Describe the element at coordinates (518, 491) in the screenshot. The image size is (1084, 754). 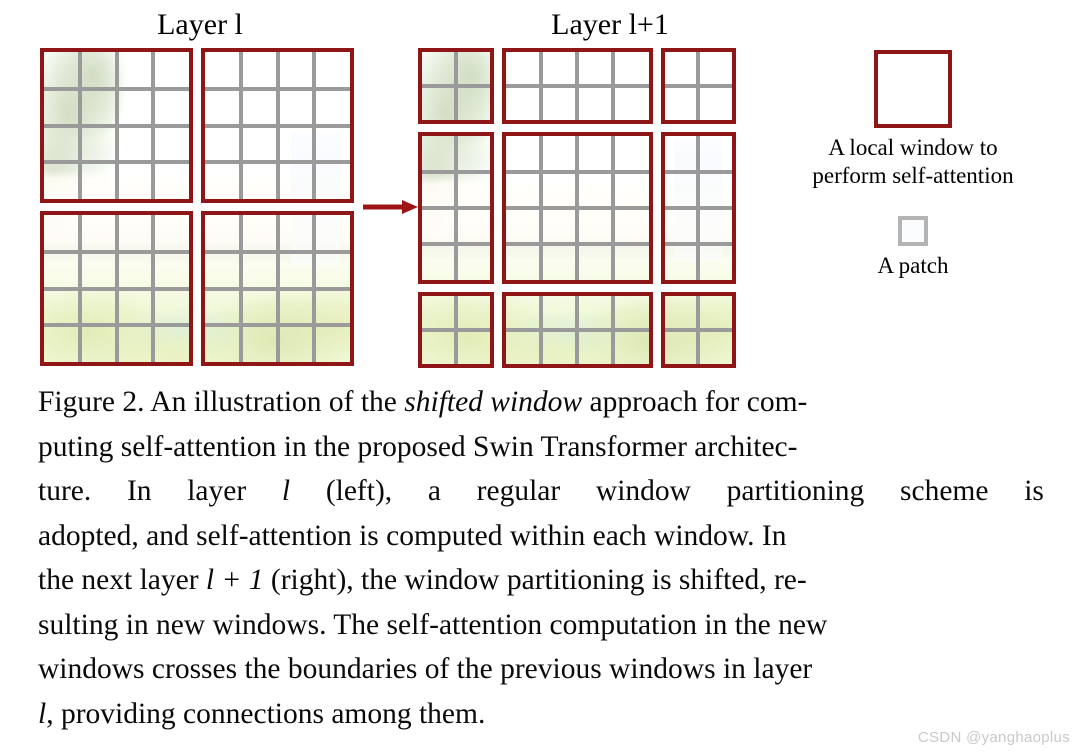
I see `caption-l3-f: regular` at that location.